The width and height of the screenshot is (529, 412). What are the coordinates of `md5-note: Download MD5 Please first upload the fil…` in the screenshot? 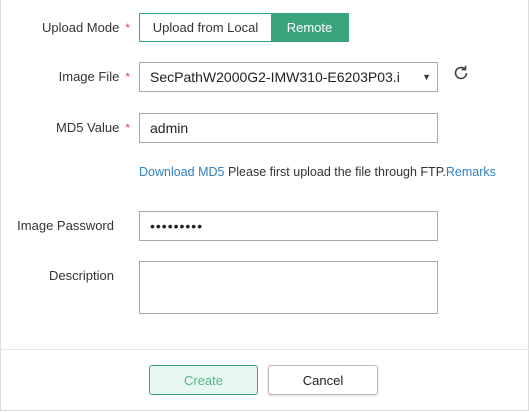 It's located at (317, 172).